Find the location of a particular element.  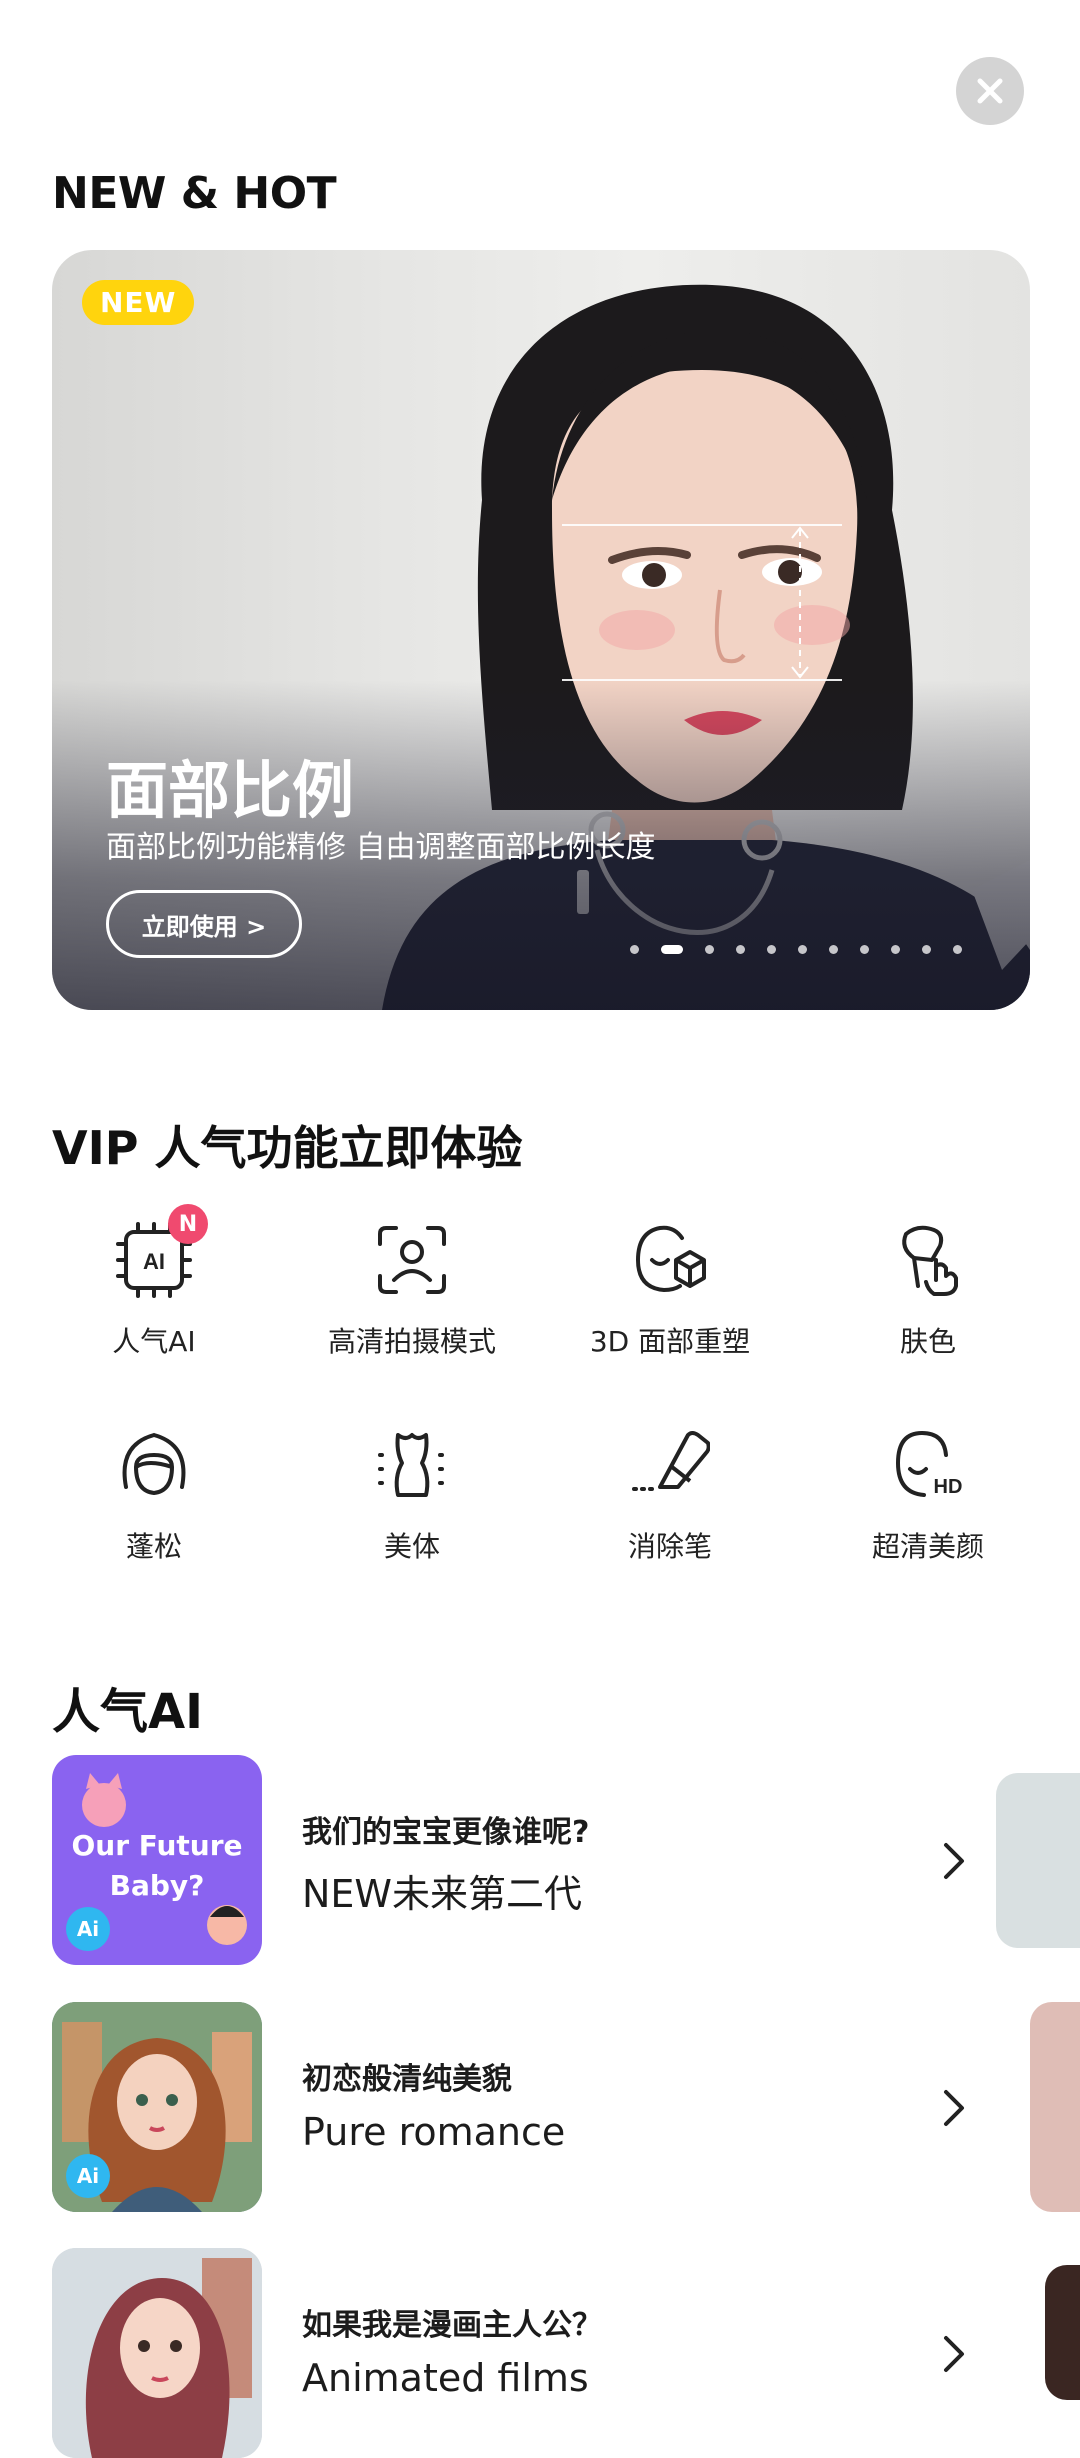

svg-text: AI is located at coordinates (154, 1261).